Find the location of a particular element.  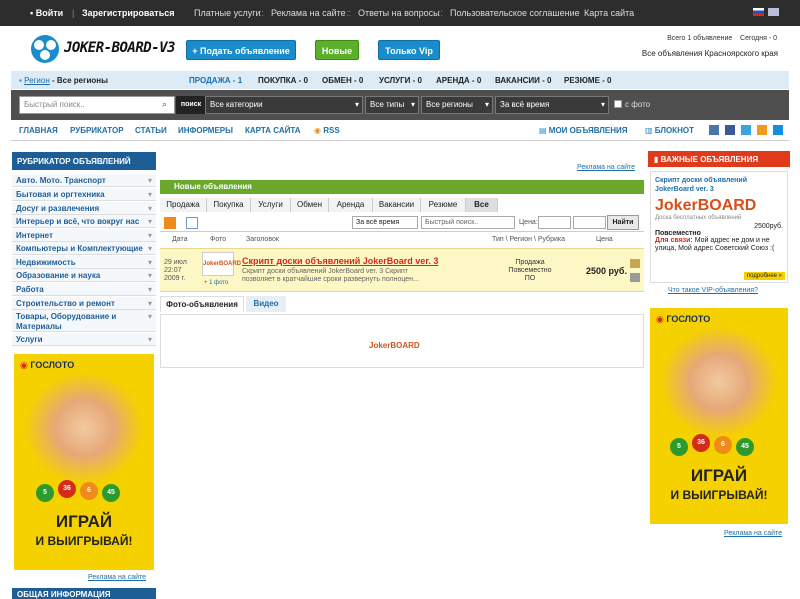

logo-icon is located at coordinates (45, 49).